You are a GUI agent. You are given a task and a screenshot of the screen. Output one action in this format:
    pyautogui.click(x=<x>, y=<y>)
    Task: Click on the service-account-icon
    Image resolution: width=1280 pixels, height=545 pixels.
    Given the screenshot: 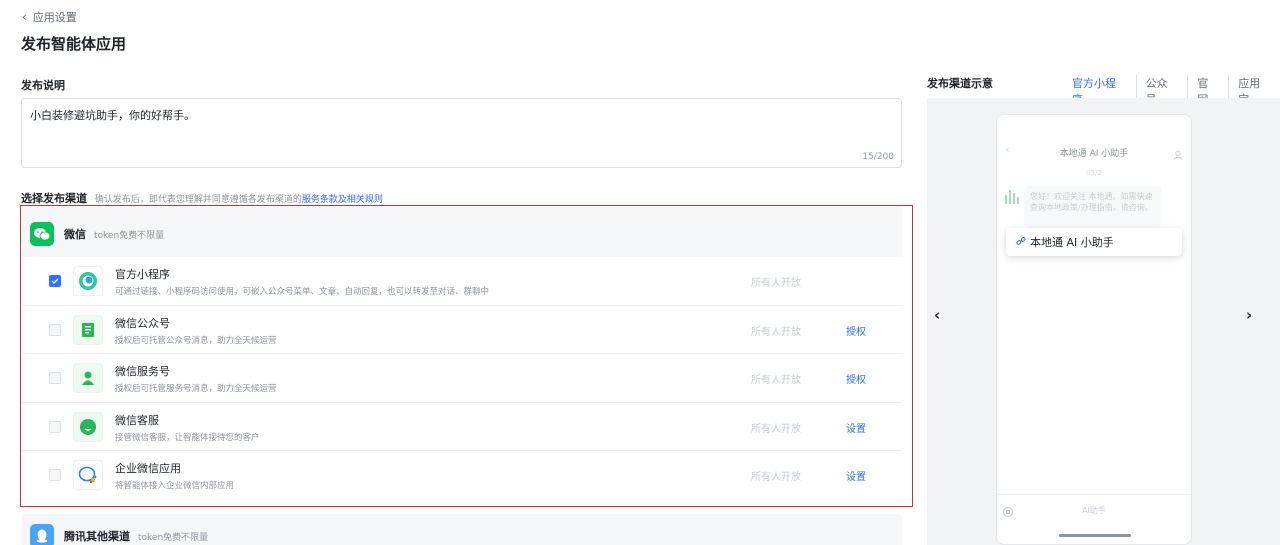 What is the action you would take?
    pyautogui.click(x=88, y=378)
    